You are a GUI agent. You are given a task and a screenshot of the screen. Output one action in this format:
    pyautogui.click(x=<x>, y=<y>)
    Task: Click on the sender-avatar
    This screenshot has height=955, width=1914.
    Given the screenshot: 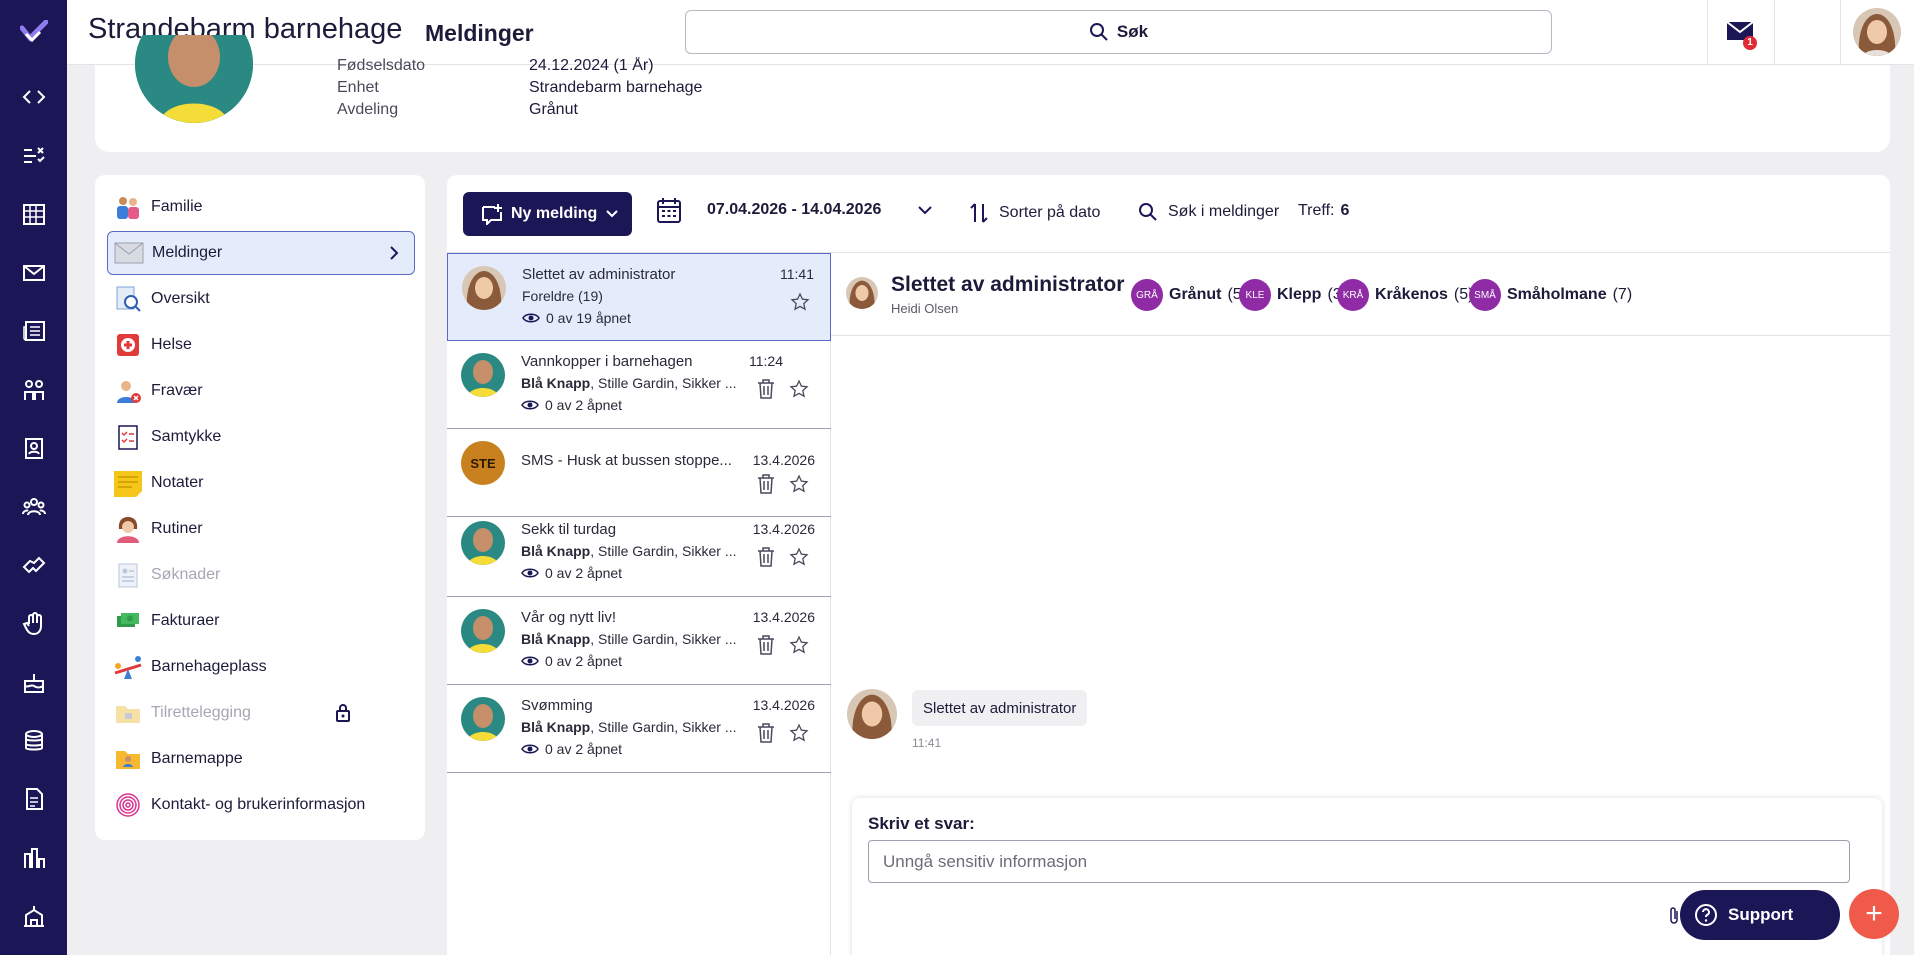 What is the action you would take?
    pyautogui.click(x=483, y=375)
    